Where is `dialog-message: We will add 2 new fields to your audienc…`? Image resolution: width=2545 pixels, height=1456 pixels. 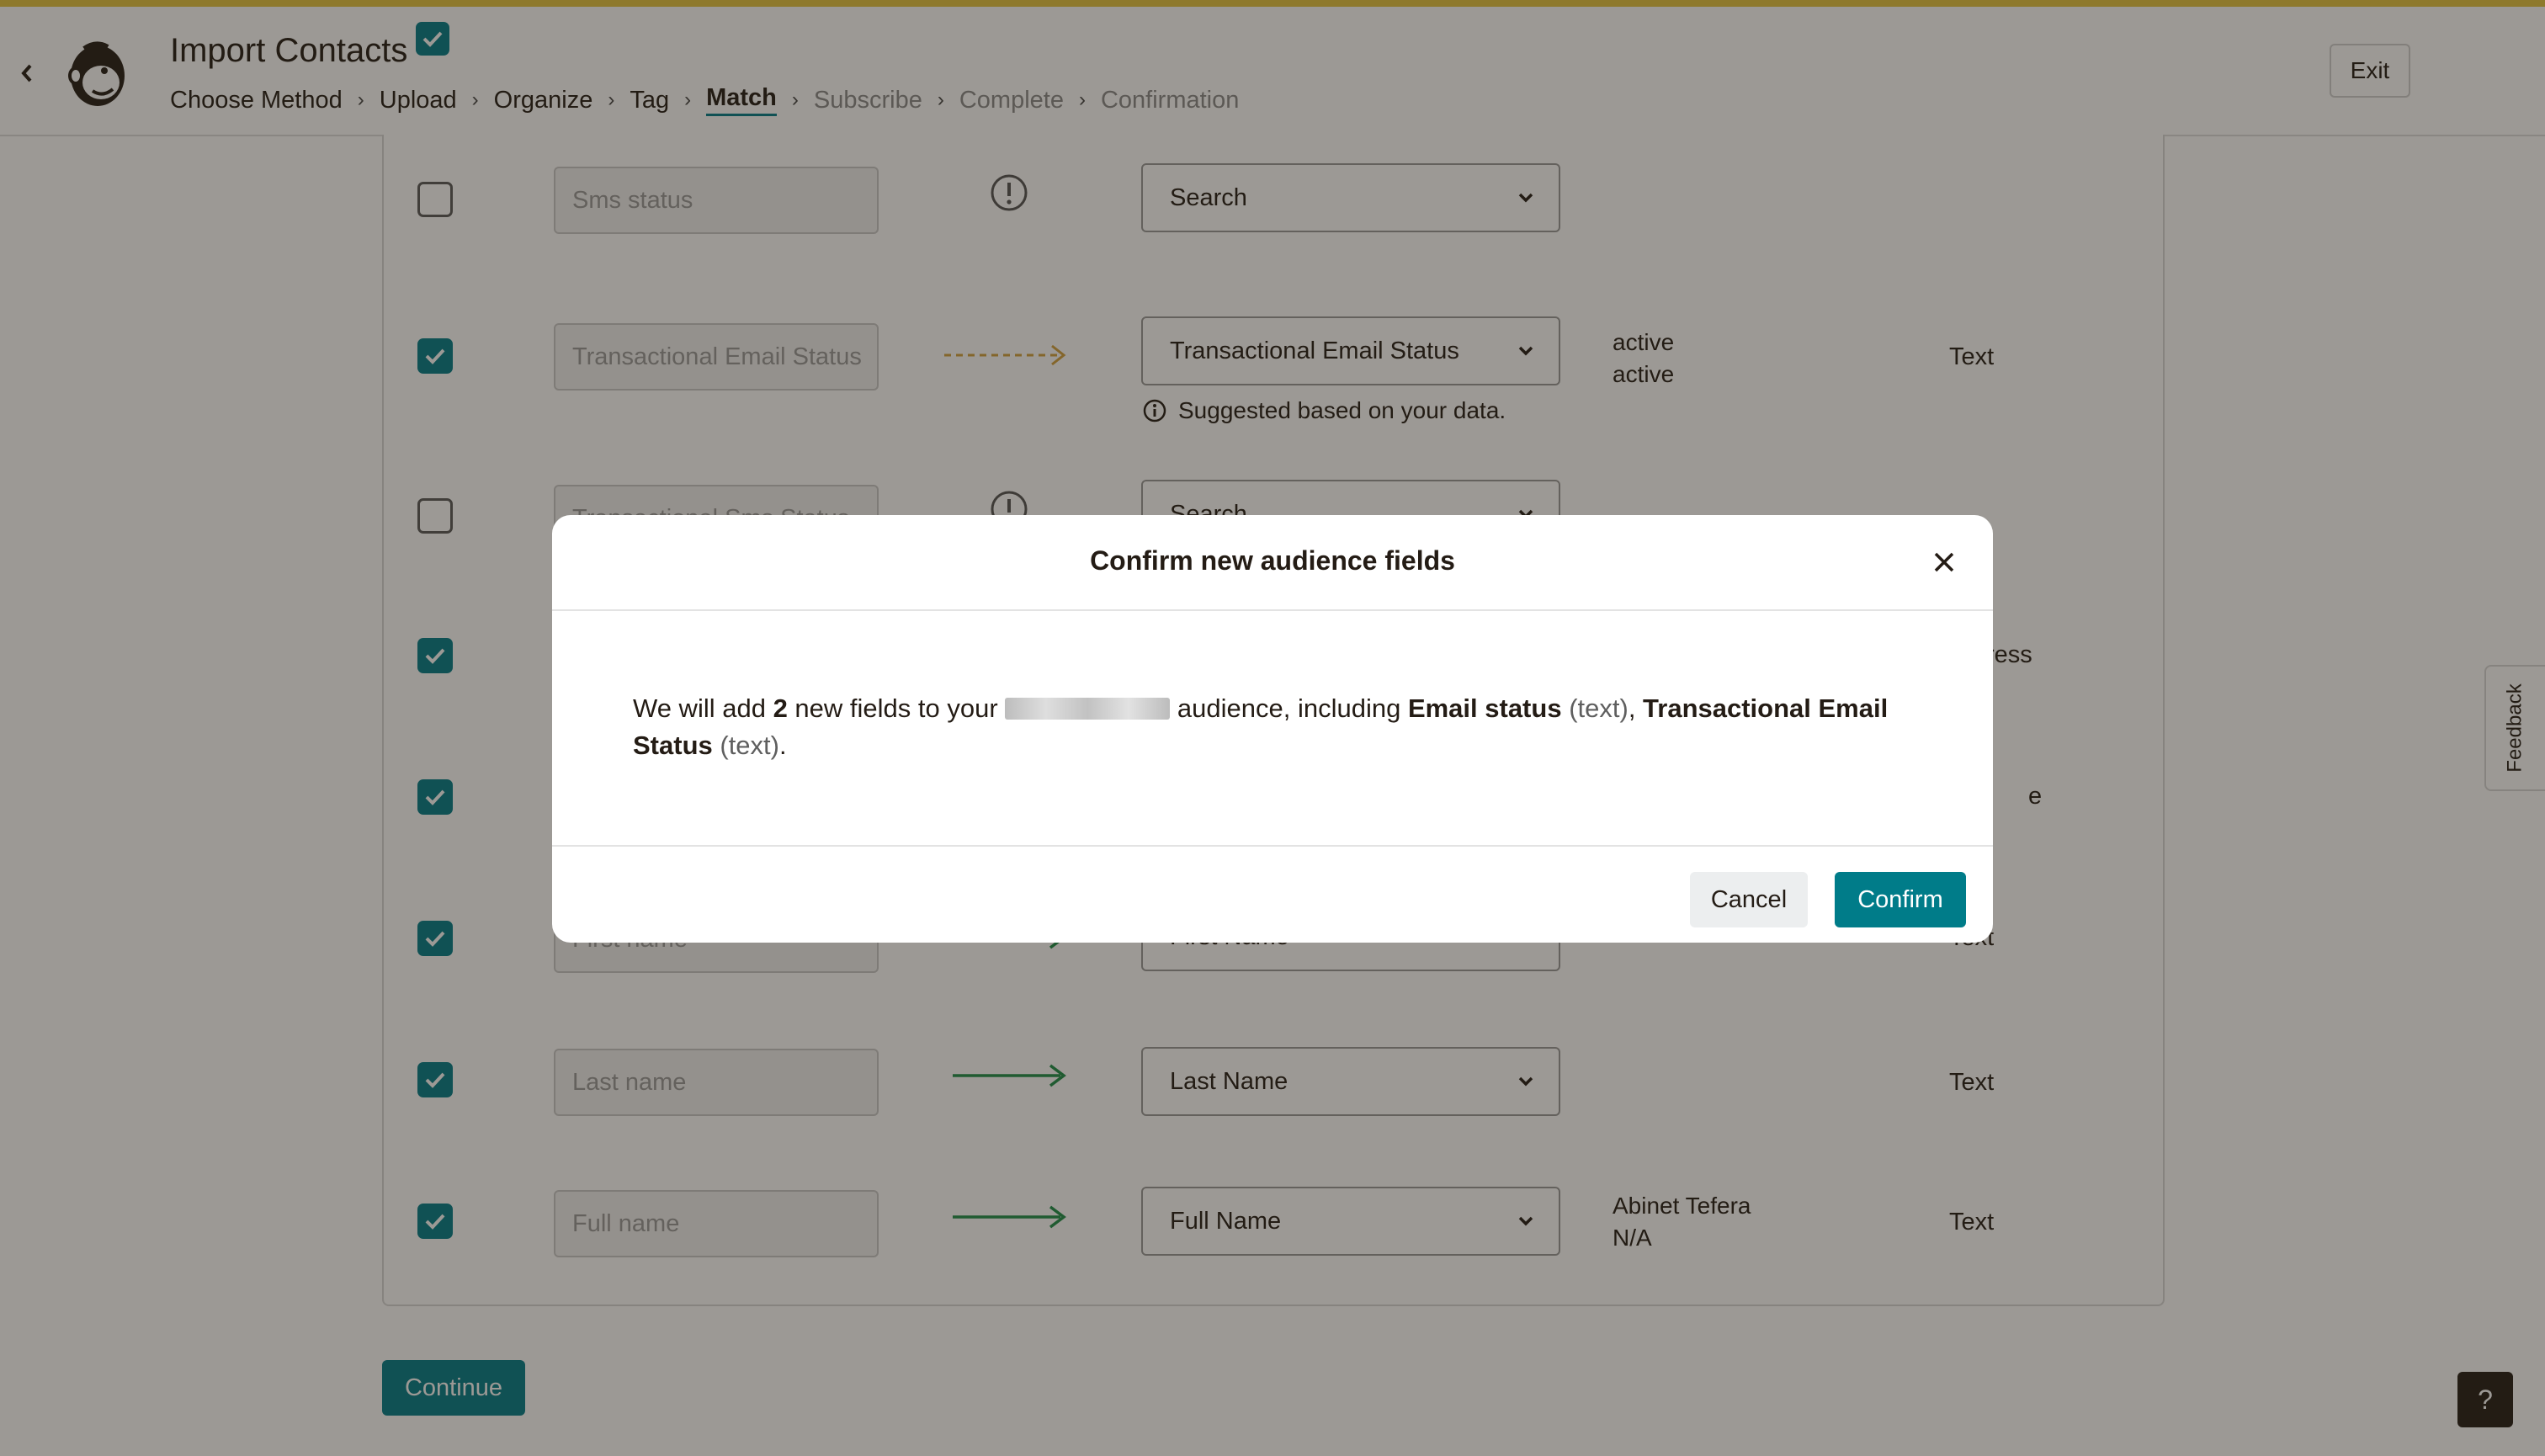
dialog-message: We will add 2 new fields to your audienc… is located at coordinates (1281, 727).